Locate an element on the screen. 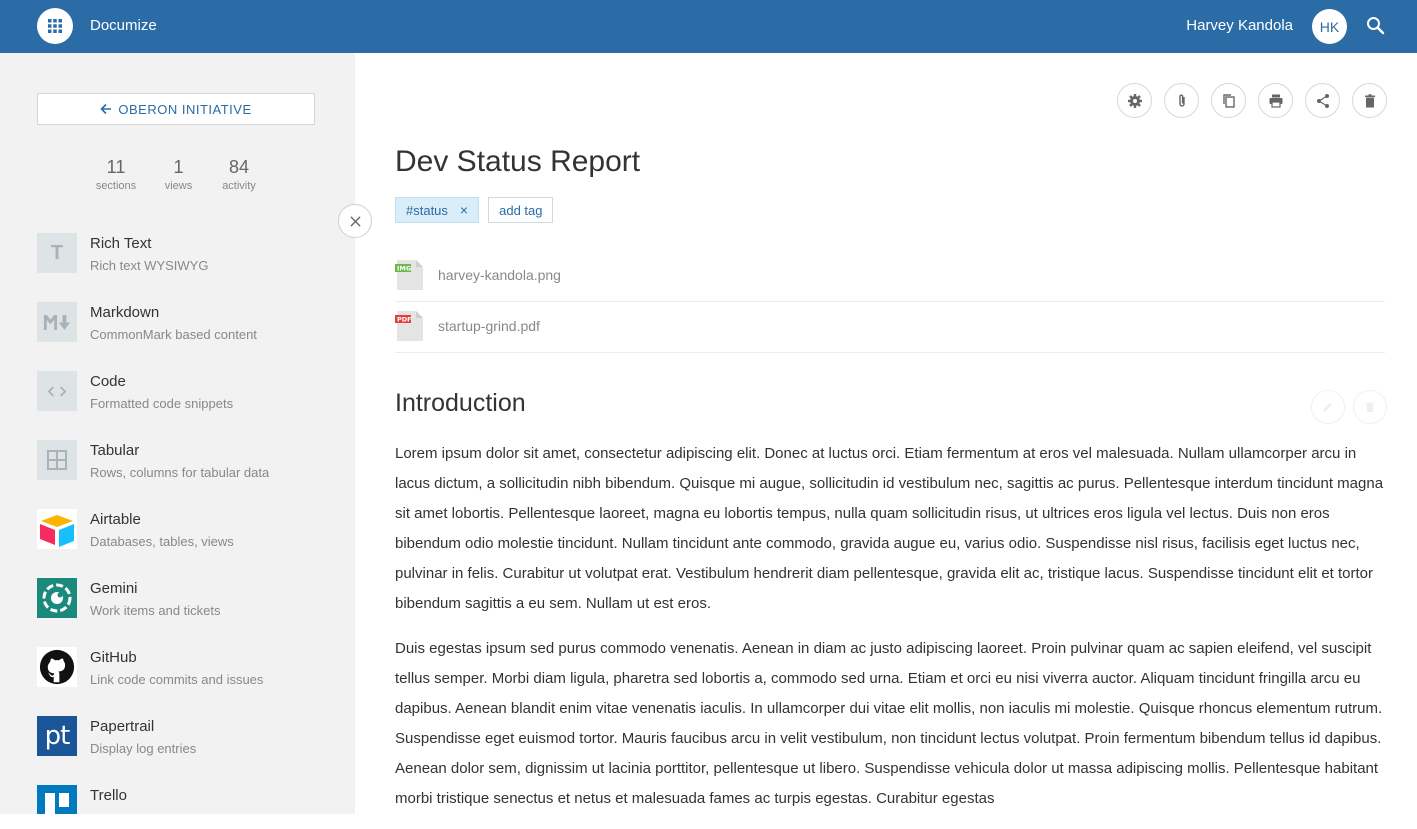 This screenshot has width=1417, height=829. tag-chip: #status × is located at coordinates (437, 210).